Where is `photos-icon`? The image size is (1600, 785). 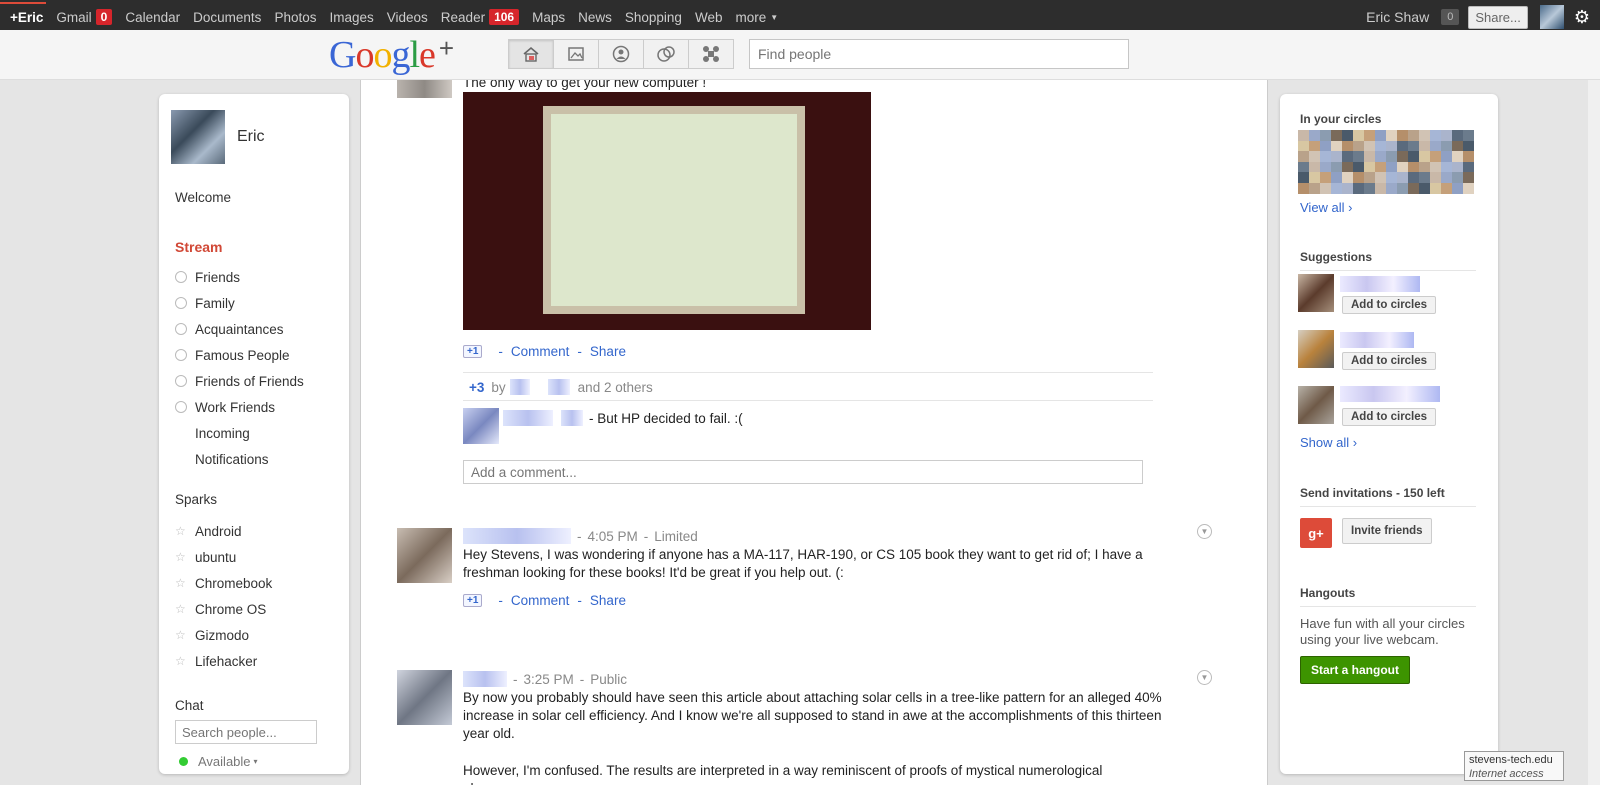
photos-icon is located at coordinates (576, 54).